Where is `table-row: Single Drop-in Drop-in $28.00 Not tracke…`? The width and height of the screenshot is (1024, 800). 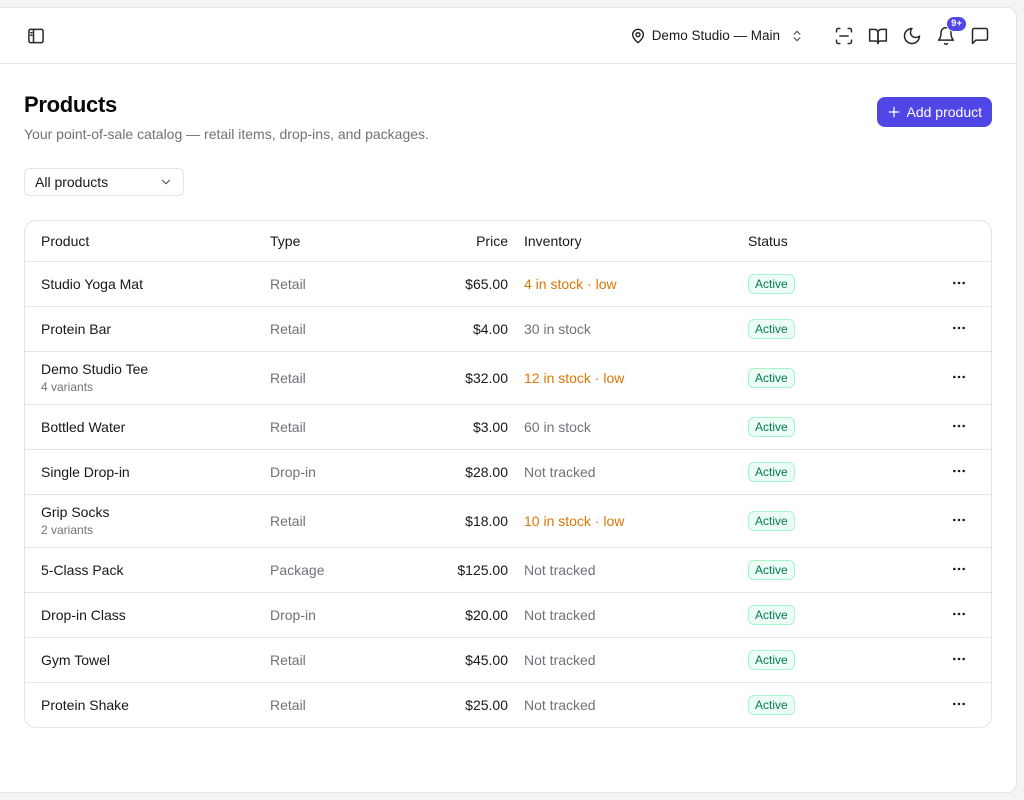
table-row: Single Drop-in Drop-in $28.00 Not tracke… is located at coordinates (508, 472).